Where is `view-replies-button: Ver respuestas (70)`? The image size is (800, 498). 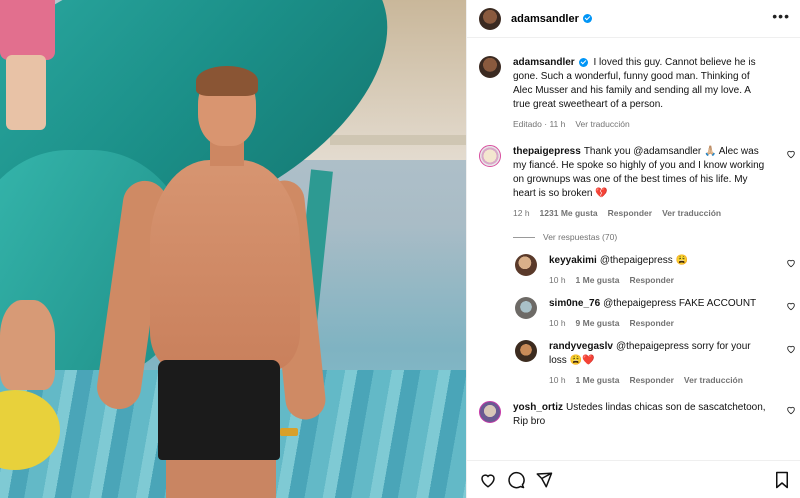
view-replies-button: Ver respuestas (70) is located at coordinates (633, 237).